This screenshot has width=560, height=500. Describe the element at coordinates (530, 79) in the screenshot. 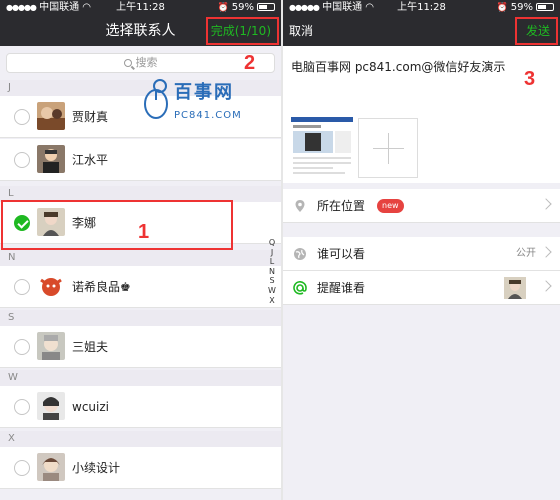

I see `step-number-3: 3` at that location.